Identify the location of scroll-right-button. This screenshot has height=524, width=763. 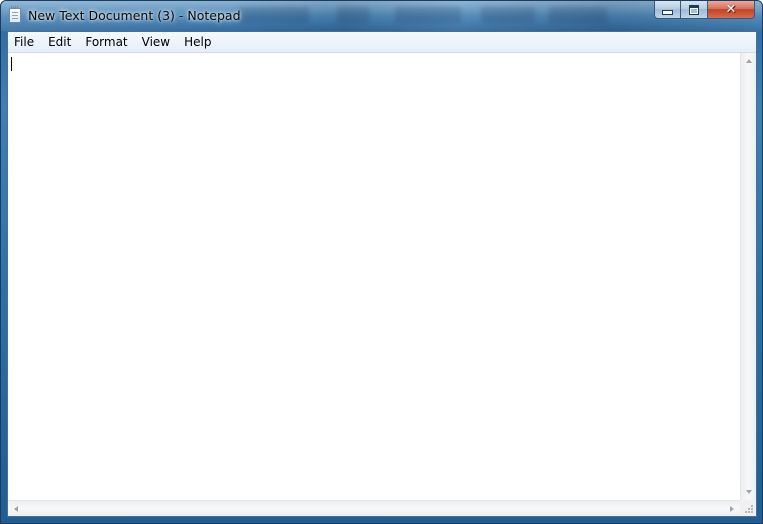
(732, 509).